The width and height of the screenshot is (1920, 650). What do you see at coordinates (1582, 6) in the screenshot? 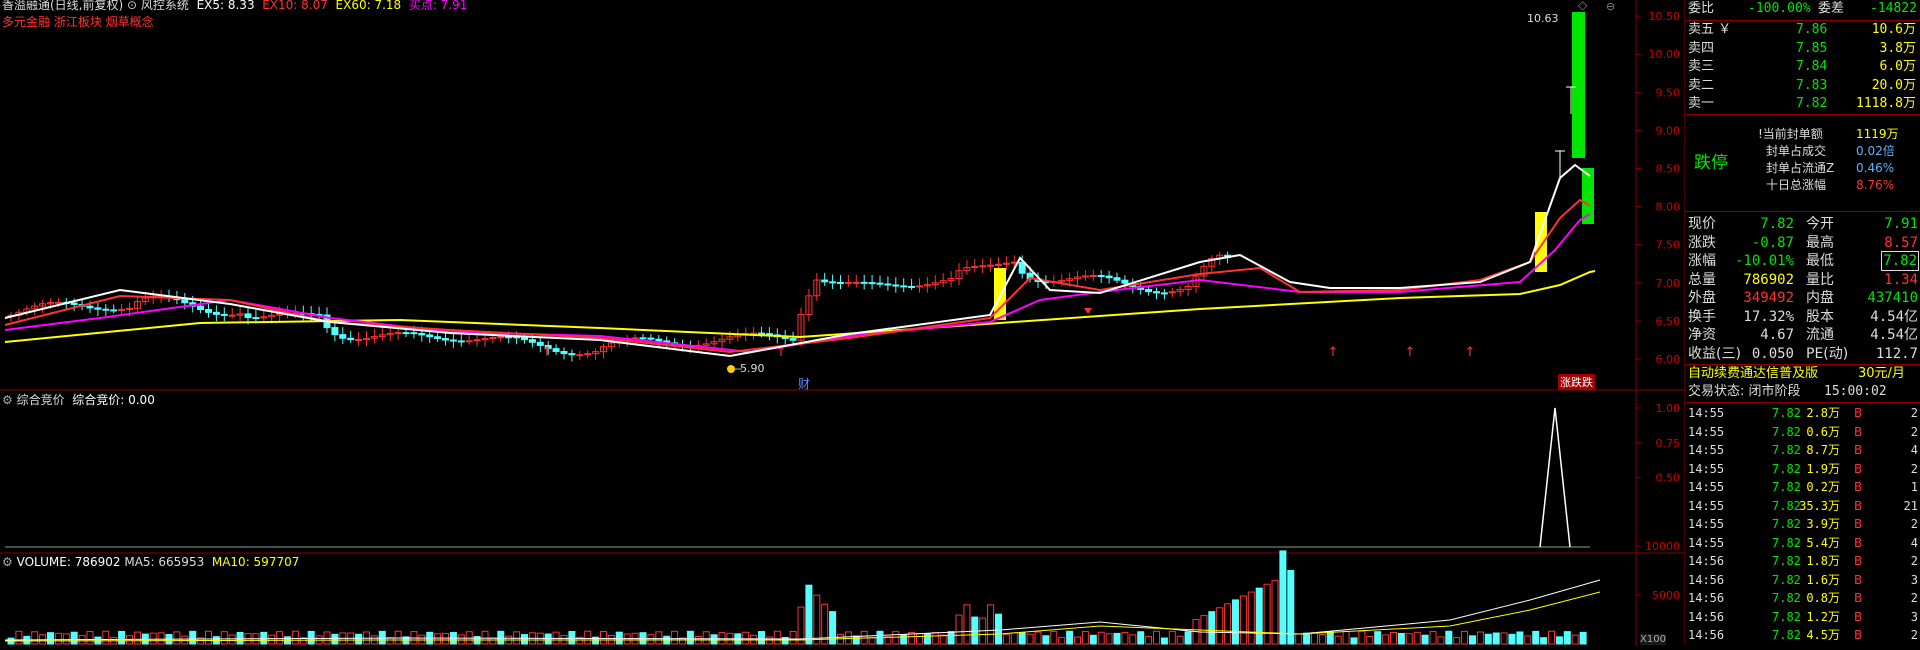
I see `diamond-icon: ◇` at bounding box center [1582, 6].